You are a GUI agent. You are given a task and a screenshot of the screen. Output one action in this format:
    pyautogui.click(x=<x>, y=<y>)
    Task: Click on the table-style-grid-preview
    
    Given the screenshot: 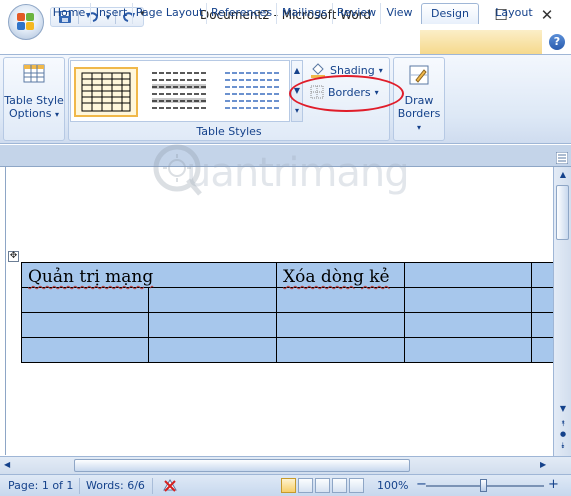 What is the action you would take?
    pyautogui.click(x=106, y=92)
    